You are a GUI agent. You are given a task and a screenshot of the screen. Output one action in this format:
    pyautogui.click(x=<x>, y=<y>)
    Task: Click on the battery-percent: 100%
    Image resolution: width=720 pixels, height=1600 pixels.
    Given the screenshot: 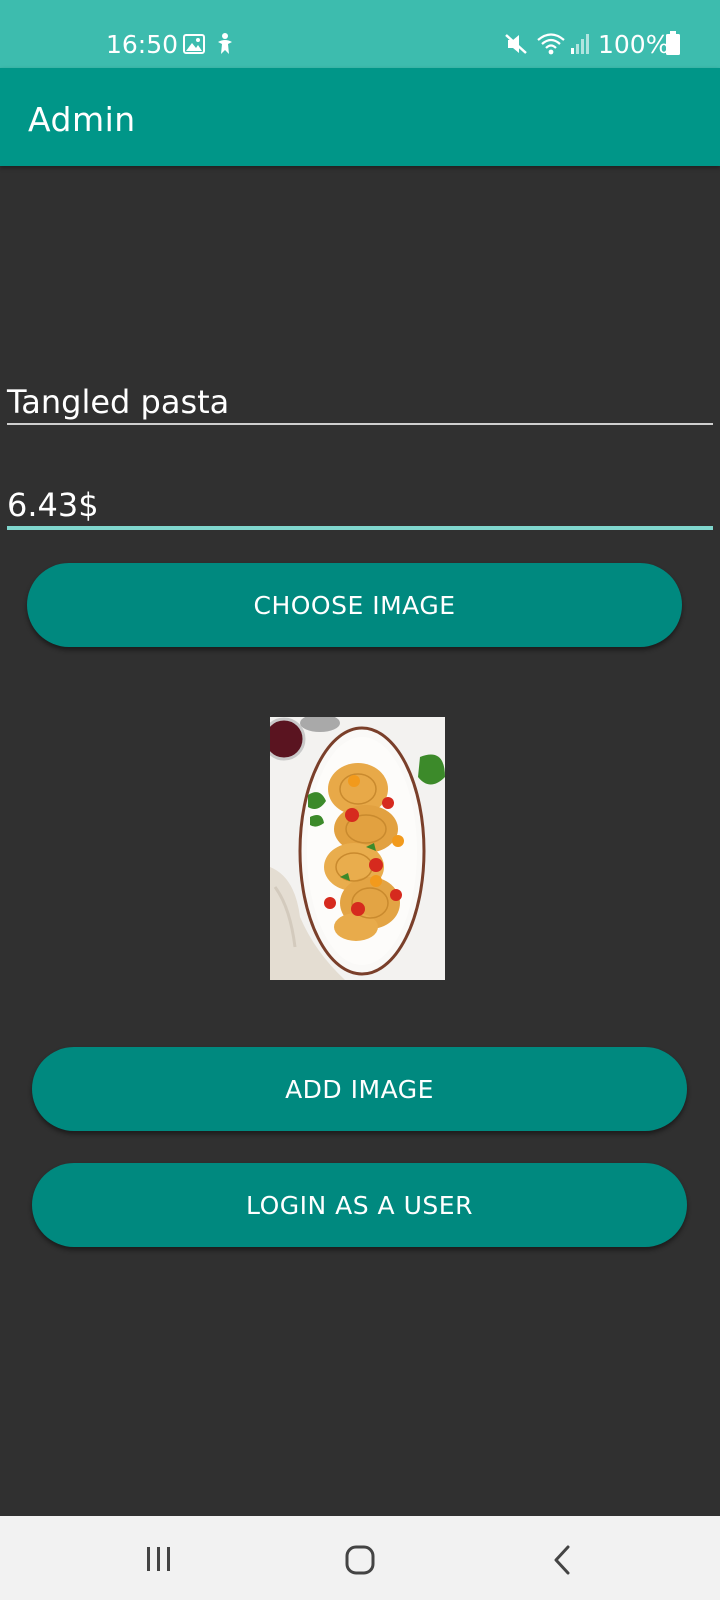 What is the action you would take?
    pyautogui.click(x=634, y=44)
    